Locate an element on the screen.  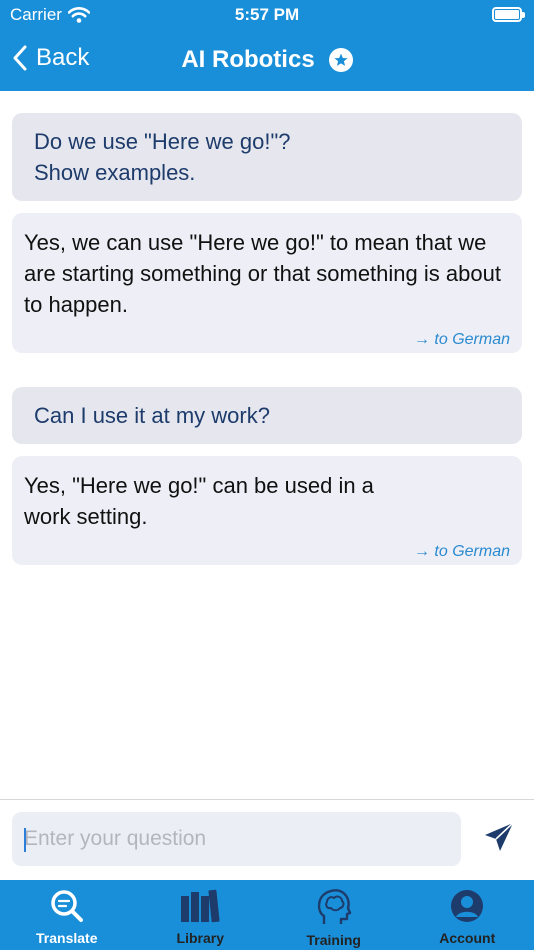
tab-library: Library is located at coordinates (201, 915).